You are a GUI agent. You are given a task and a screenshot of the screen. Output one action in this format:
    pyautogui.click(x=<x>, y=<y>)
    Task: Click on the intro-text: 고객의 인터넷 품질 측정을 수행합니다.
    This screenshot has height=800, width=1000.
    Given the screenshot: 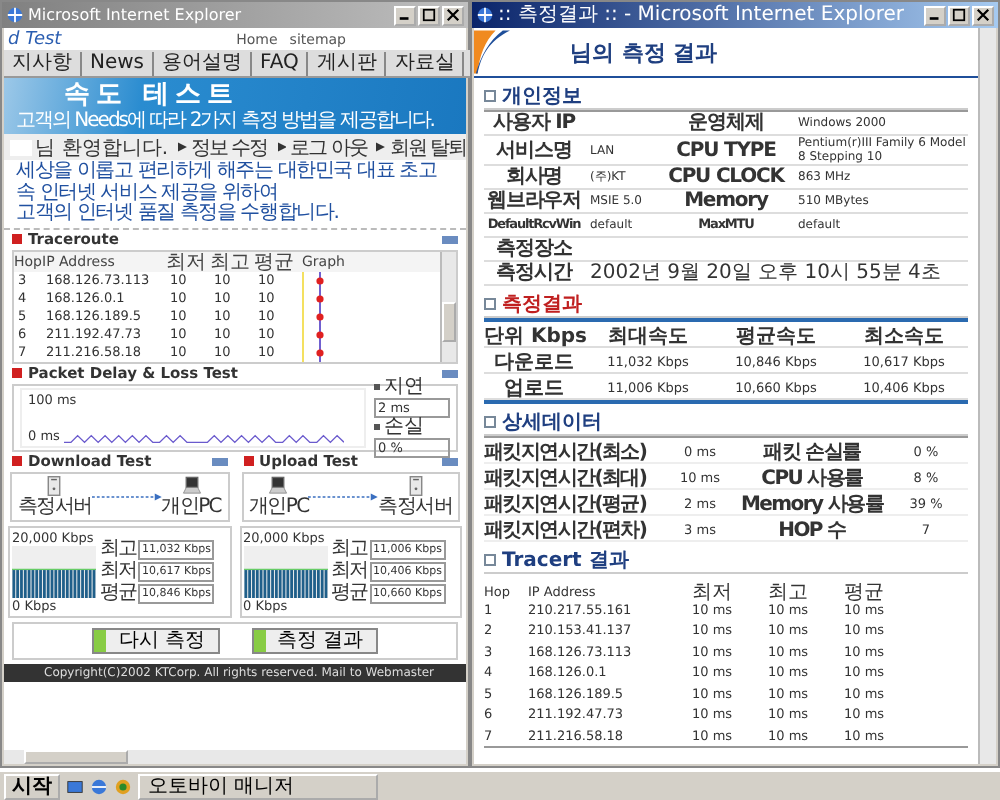 What is the action you would take?
    pyautogui.click(x=178, y=214)
    